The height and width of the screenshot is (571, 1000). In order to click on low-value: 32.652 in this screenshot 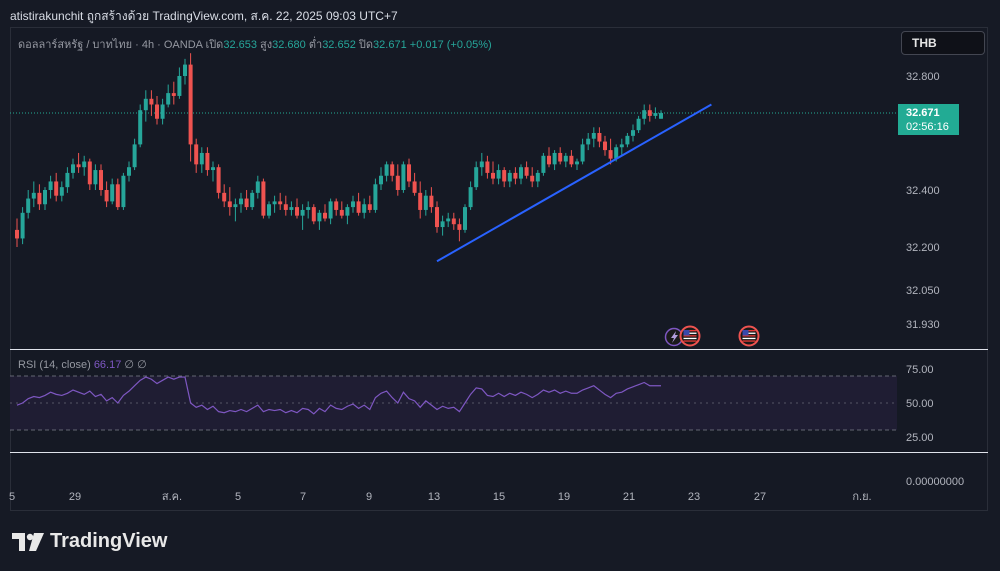, I will do `click(339, 45)`.